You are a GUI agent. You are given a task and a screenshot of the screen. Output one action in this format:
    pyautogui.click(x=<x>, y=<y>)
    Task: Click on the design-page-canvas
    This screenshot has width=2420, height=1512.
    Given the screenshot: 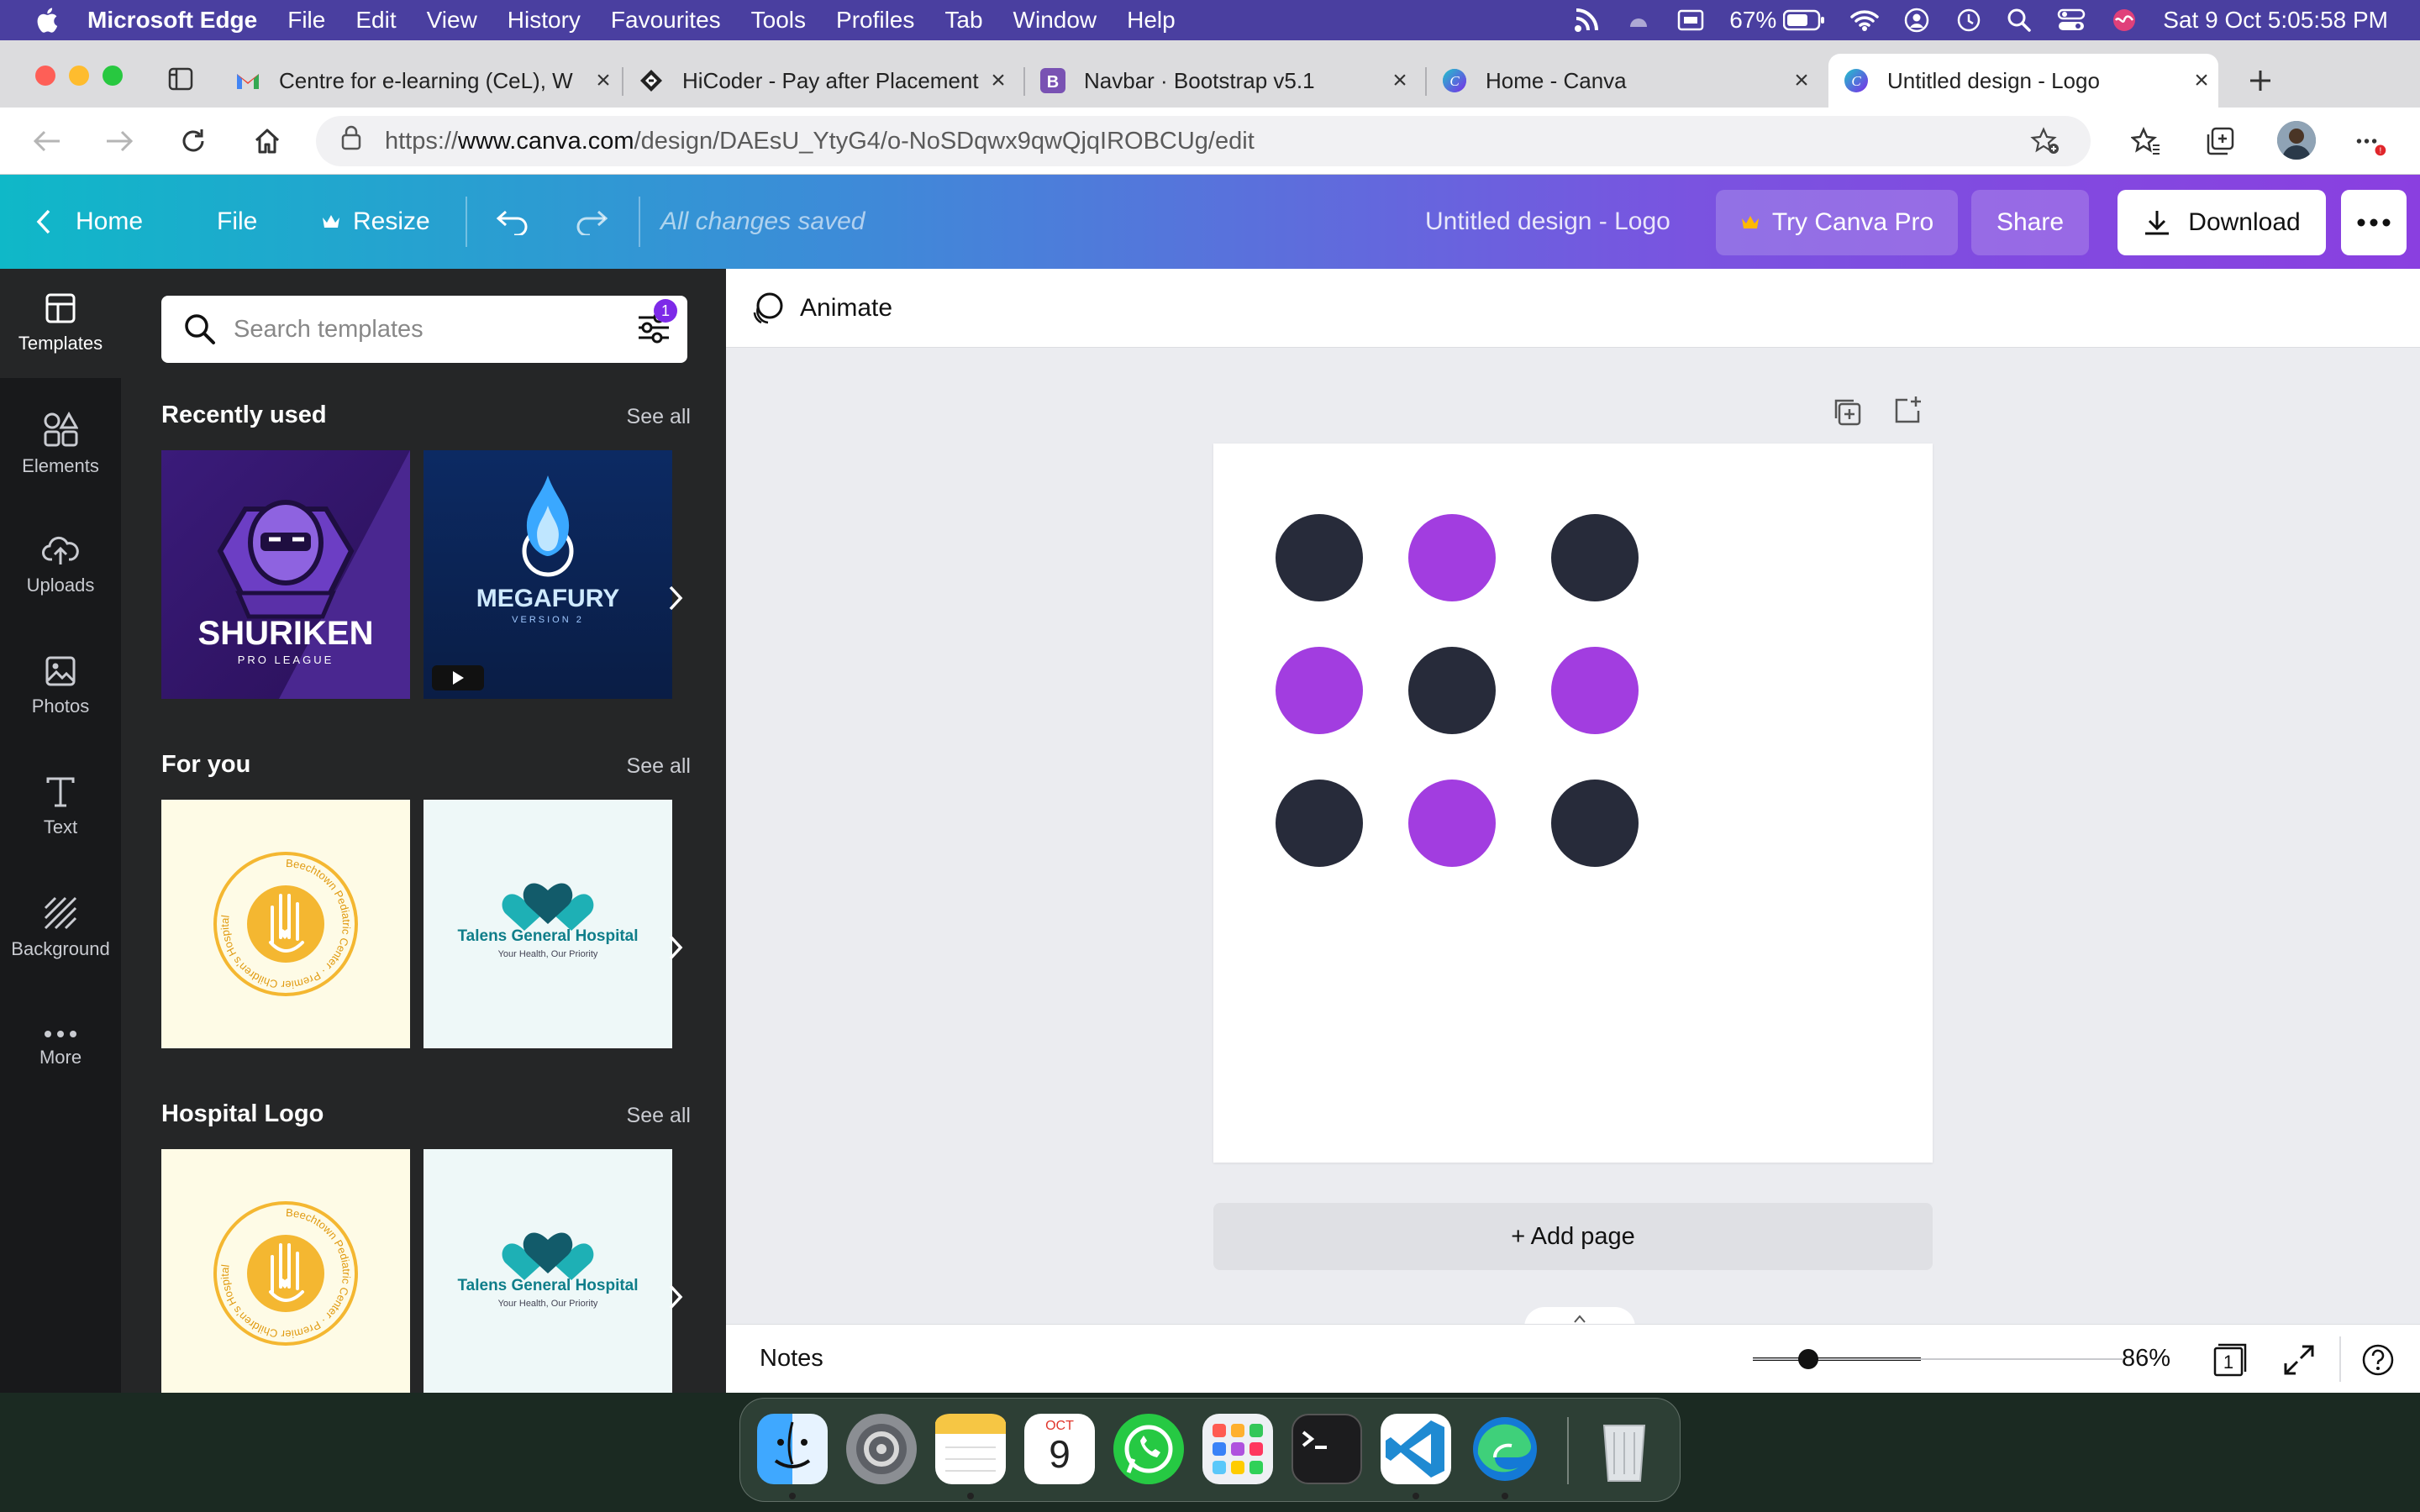 What is the action you would take?
    pyautogui.click(x=1573, y=803)
    